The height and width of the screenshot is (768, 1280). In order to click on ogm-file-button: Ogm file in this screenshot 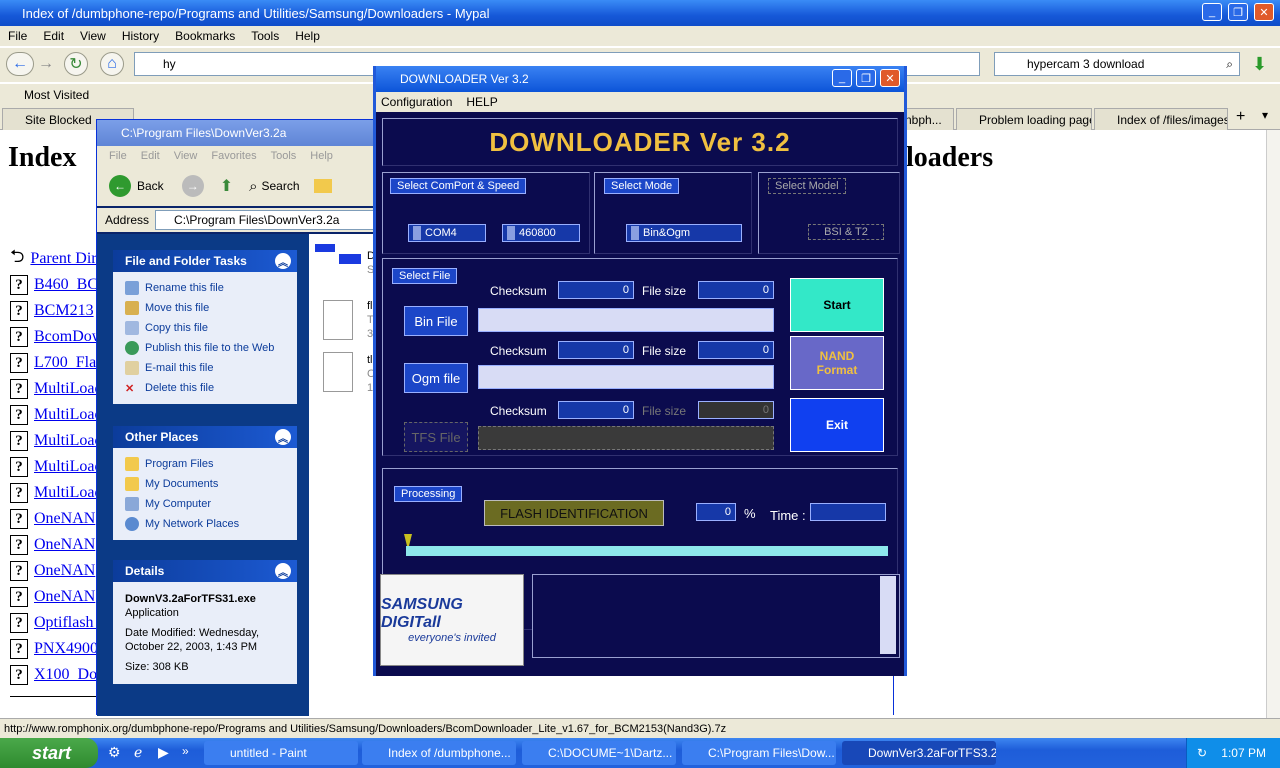, I will do `click(436, 378)`.